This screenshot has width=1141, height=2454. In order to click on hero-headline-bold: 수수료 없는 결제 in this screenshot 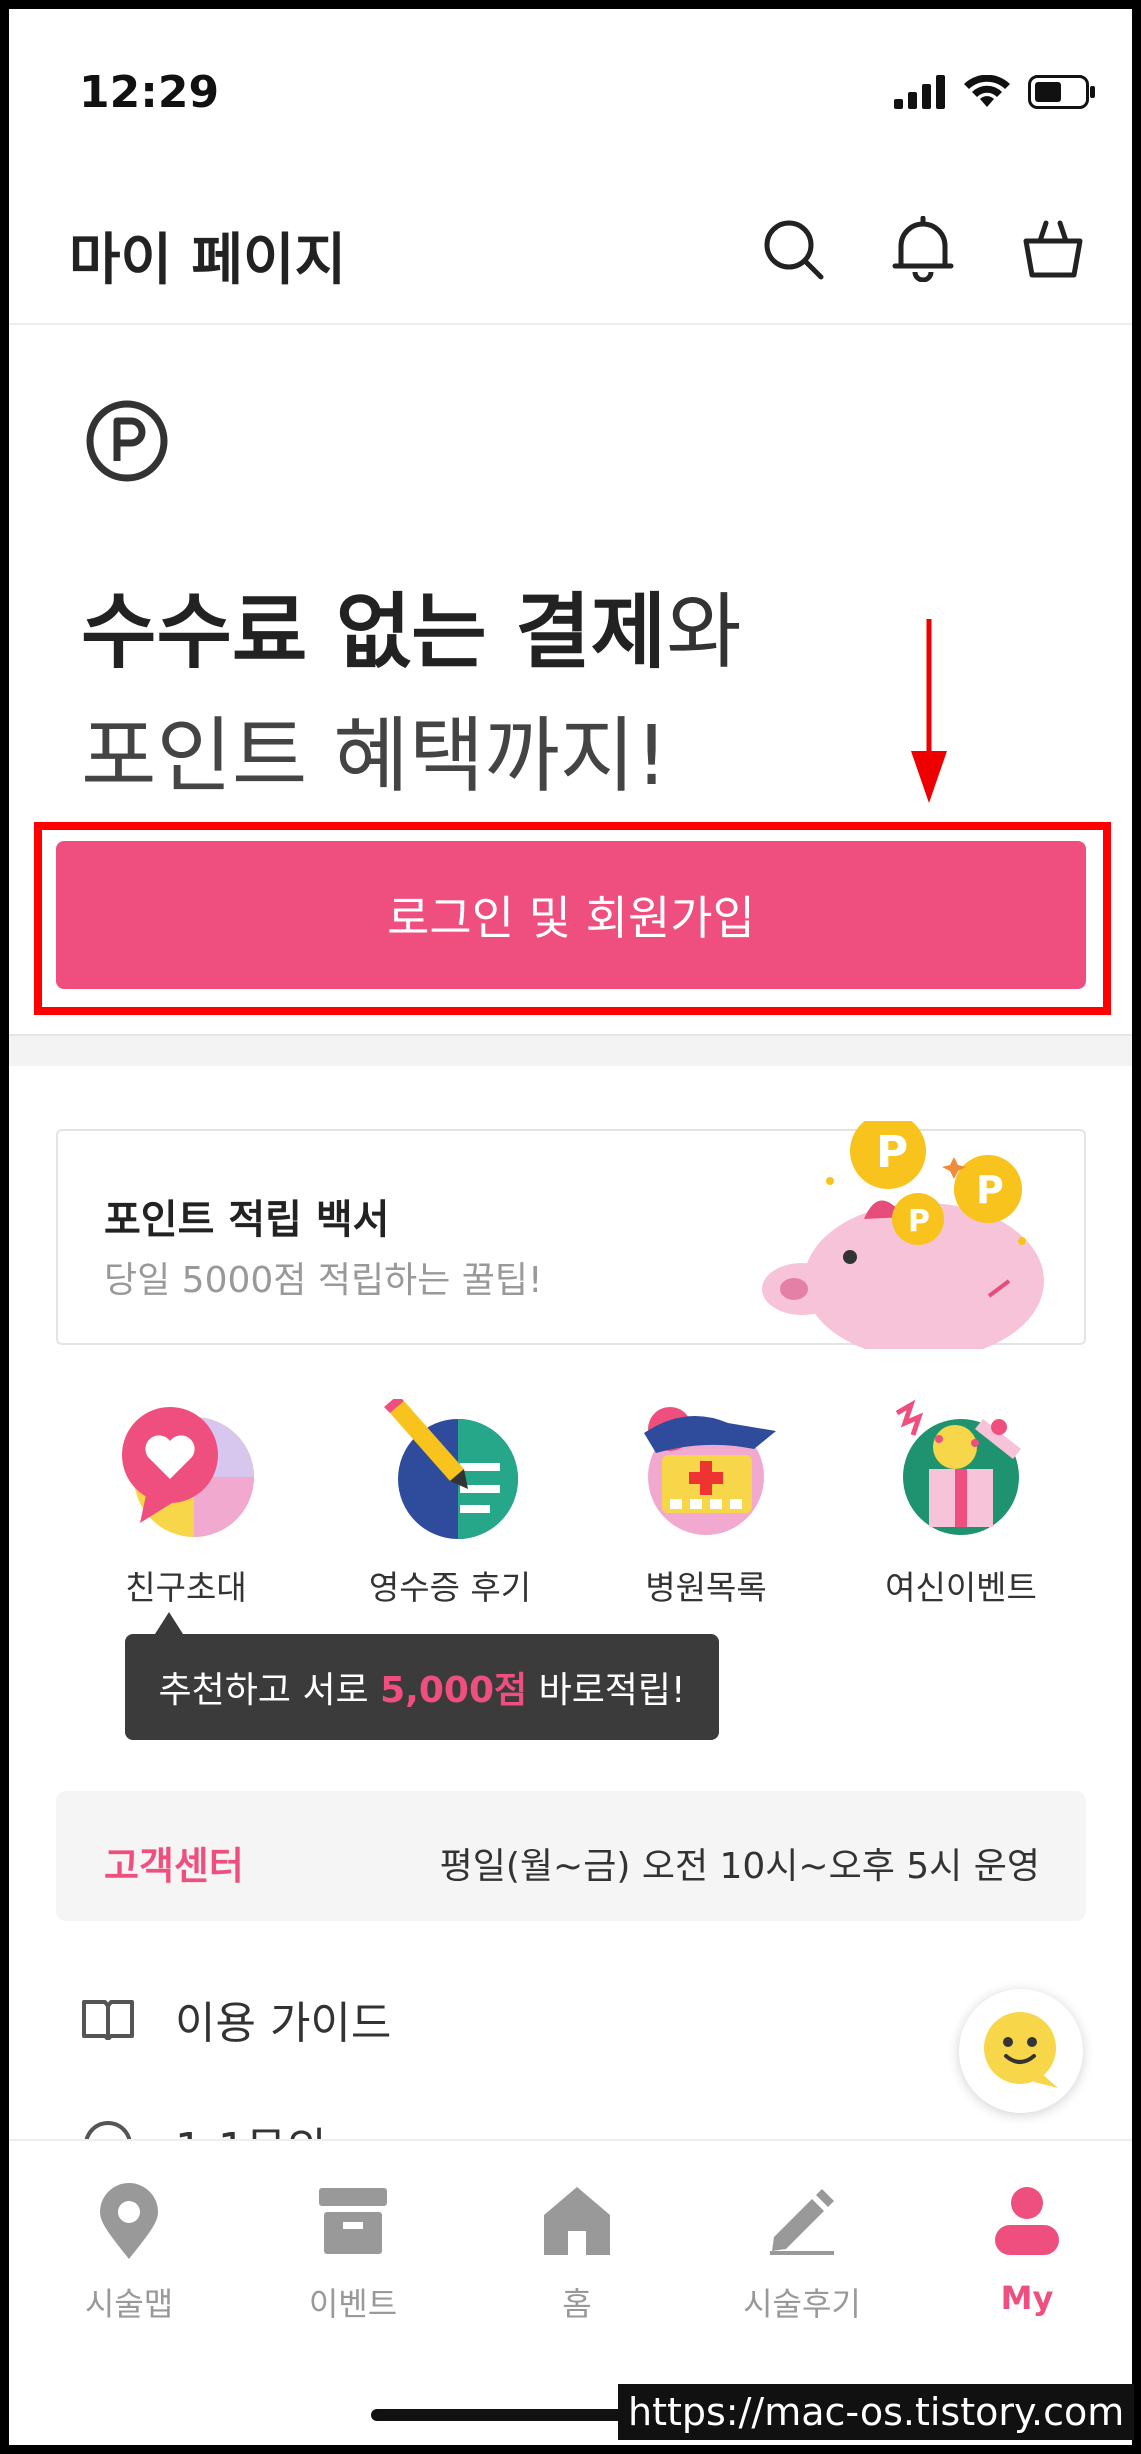, I will do `click(374, 632)`.